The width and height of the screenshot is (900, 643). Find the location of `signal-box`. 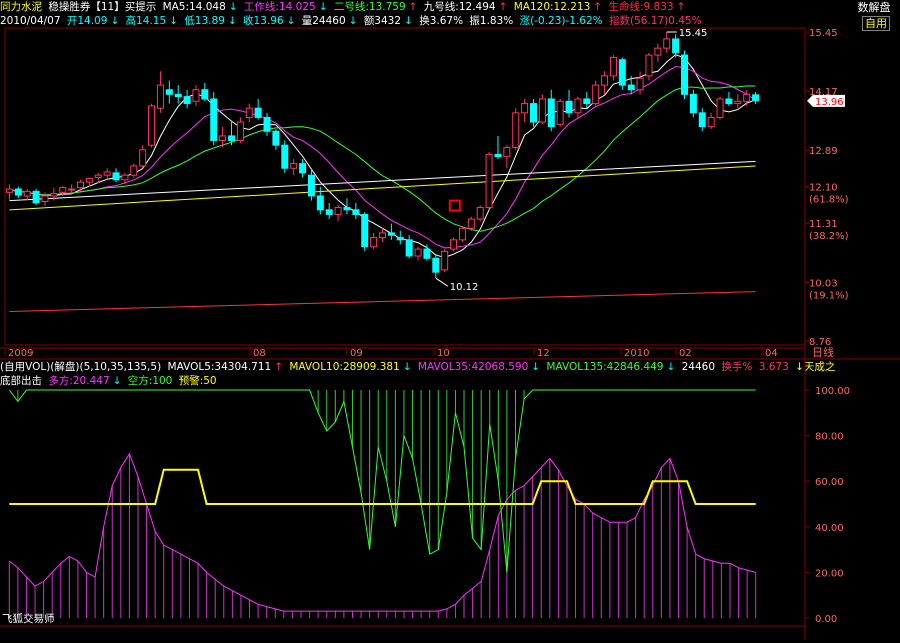

signal-box is located at coordinates (454, 205).